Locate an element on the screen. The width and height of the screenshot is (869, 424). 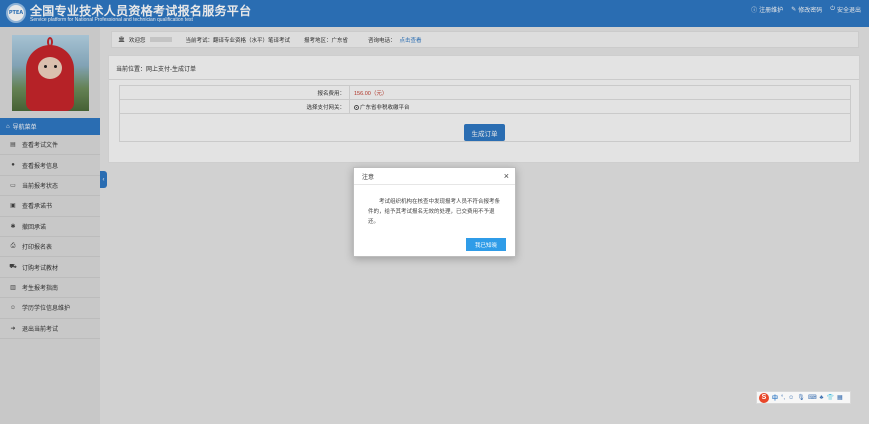
keyboard-icon: ⌨ is located at coordinates (812, 397).